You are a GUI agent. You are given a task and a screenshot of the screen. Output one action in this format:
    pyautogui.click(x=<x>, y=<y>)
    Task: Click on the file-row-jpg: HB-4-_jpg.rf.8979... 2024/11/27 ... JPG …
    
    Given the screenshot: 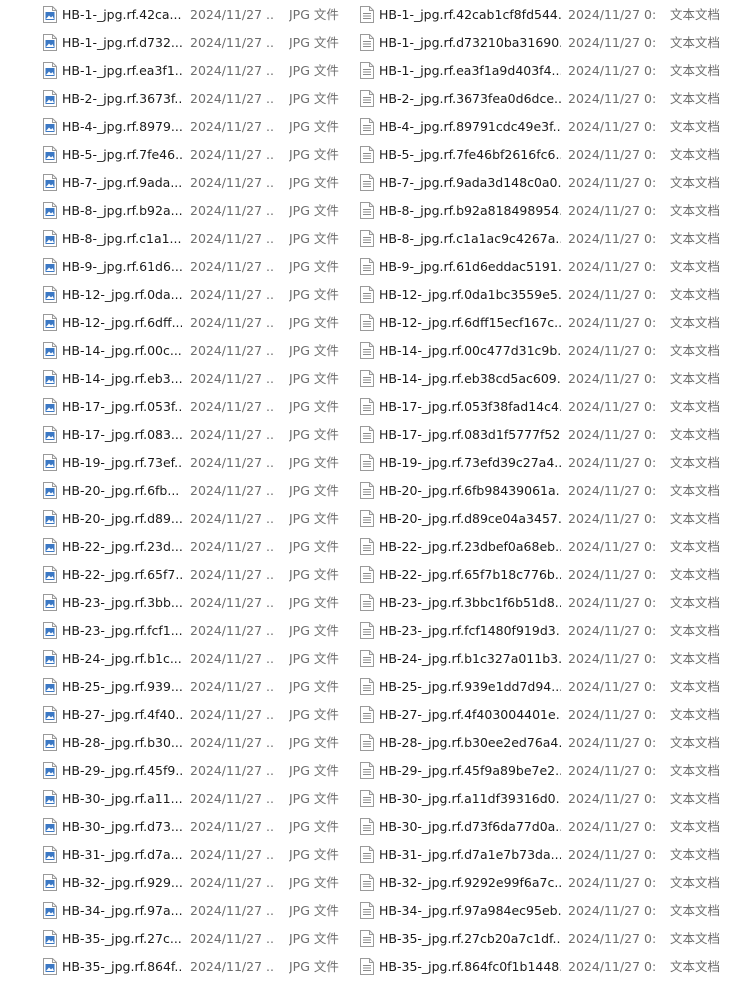 What is the action you would take?
    pyautogui.click(x=175, y=126)
    